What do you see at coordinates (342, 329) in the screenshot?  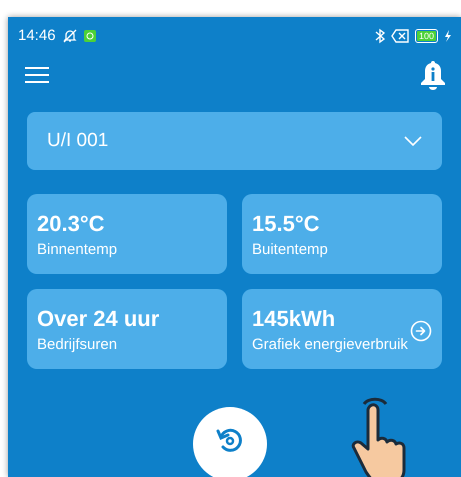 I see `energy-card: 145kWh Grafiek energieverbruik` at bounding box center [342, 329].